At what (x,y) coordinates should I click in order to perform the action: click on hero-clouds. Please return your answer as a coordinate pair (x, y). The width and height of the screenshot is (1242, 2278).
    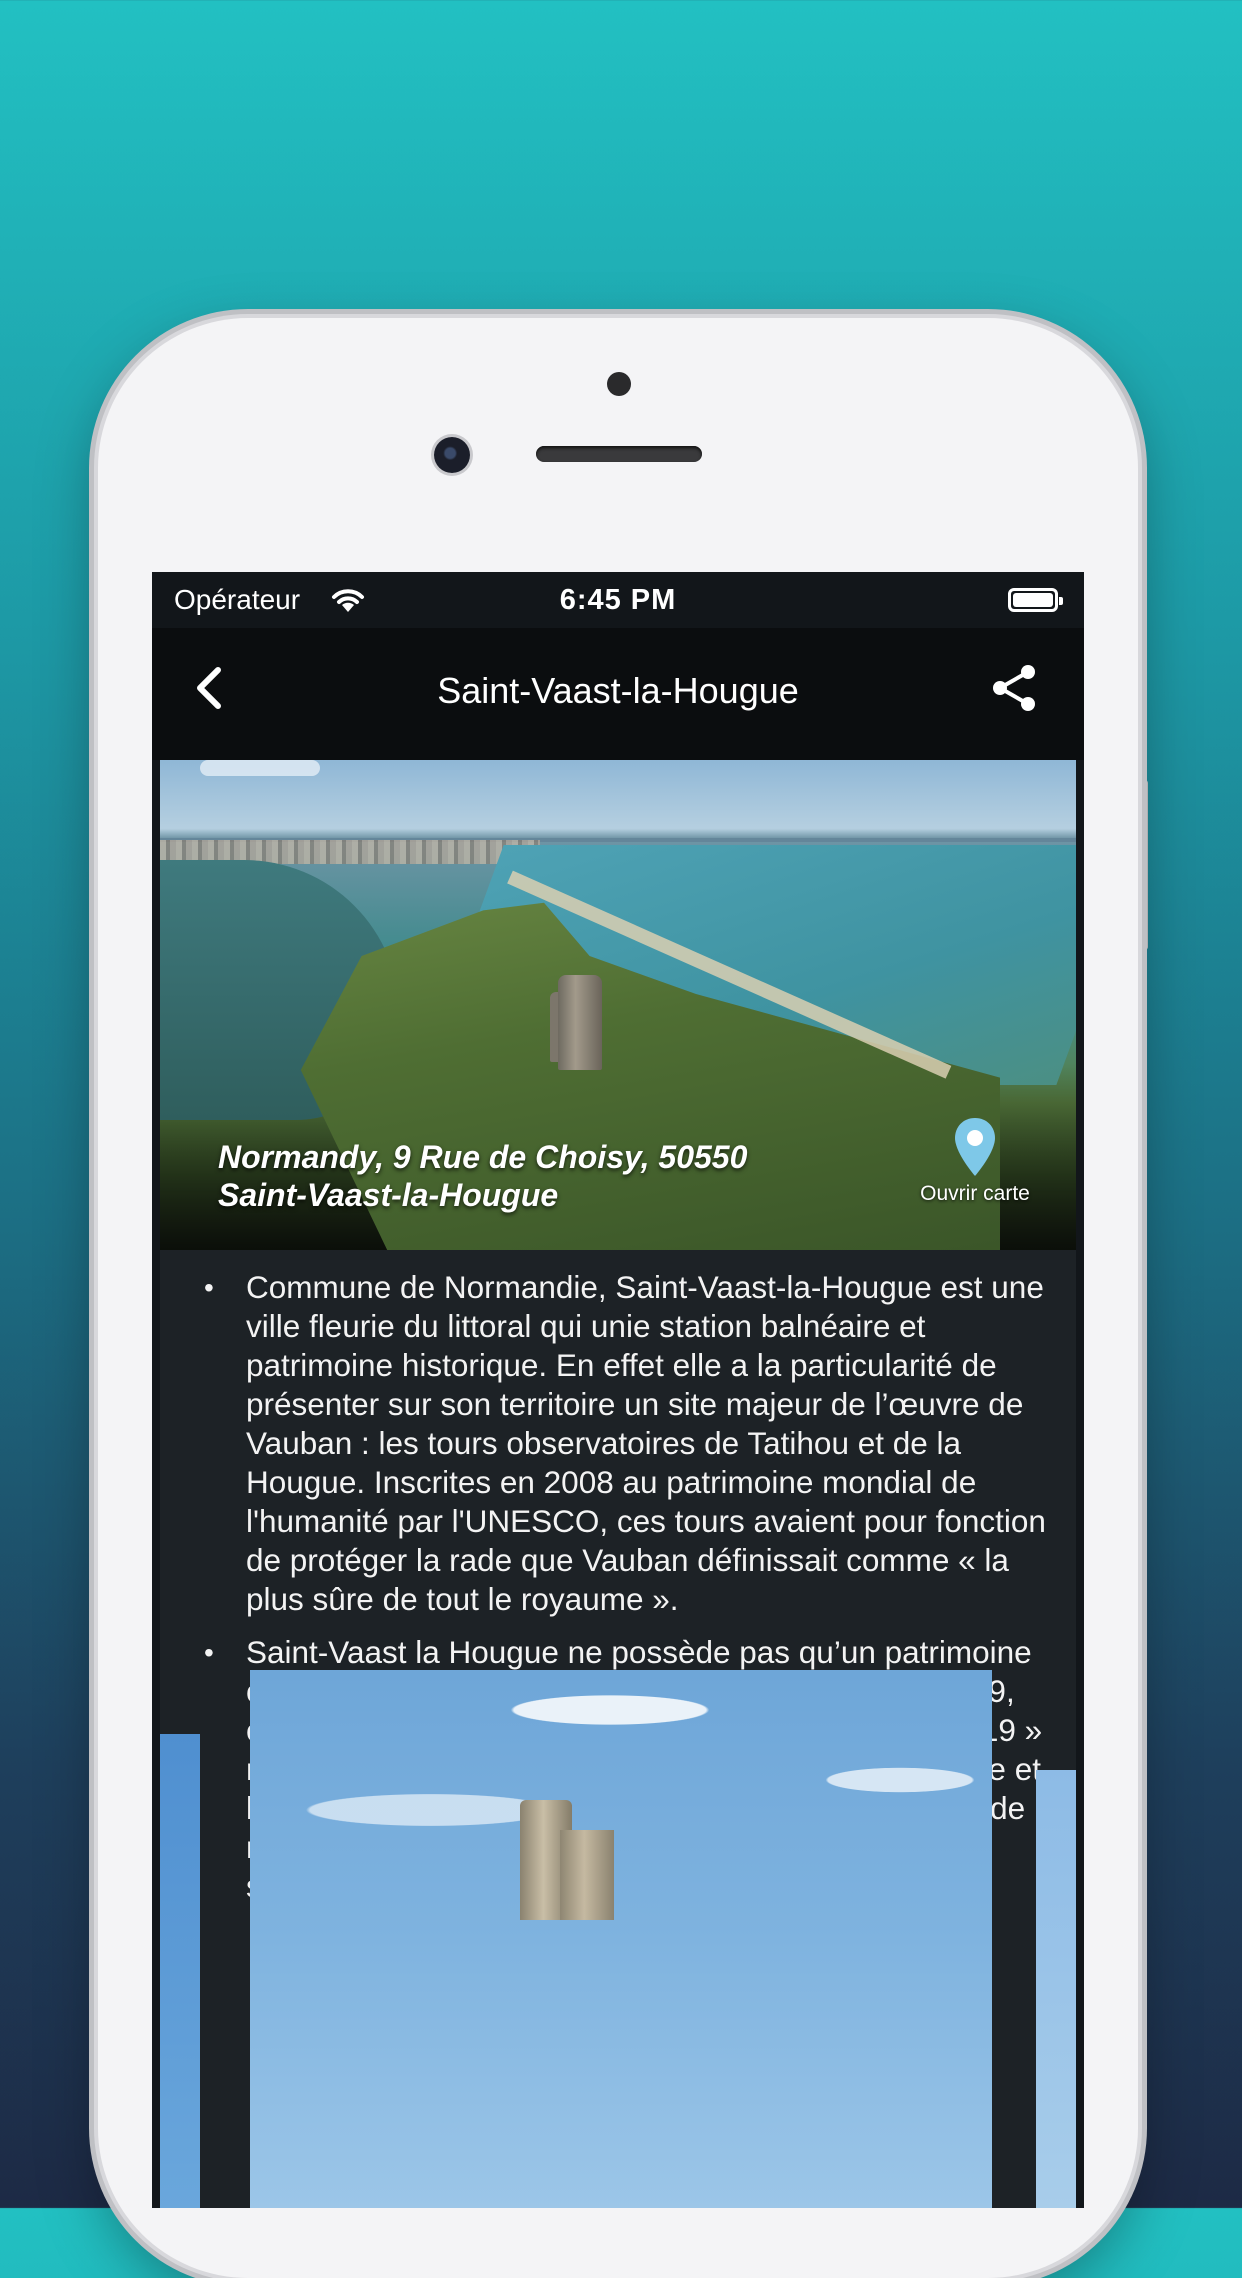
    Looking at the image, I should click on (260, 768).